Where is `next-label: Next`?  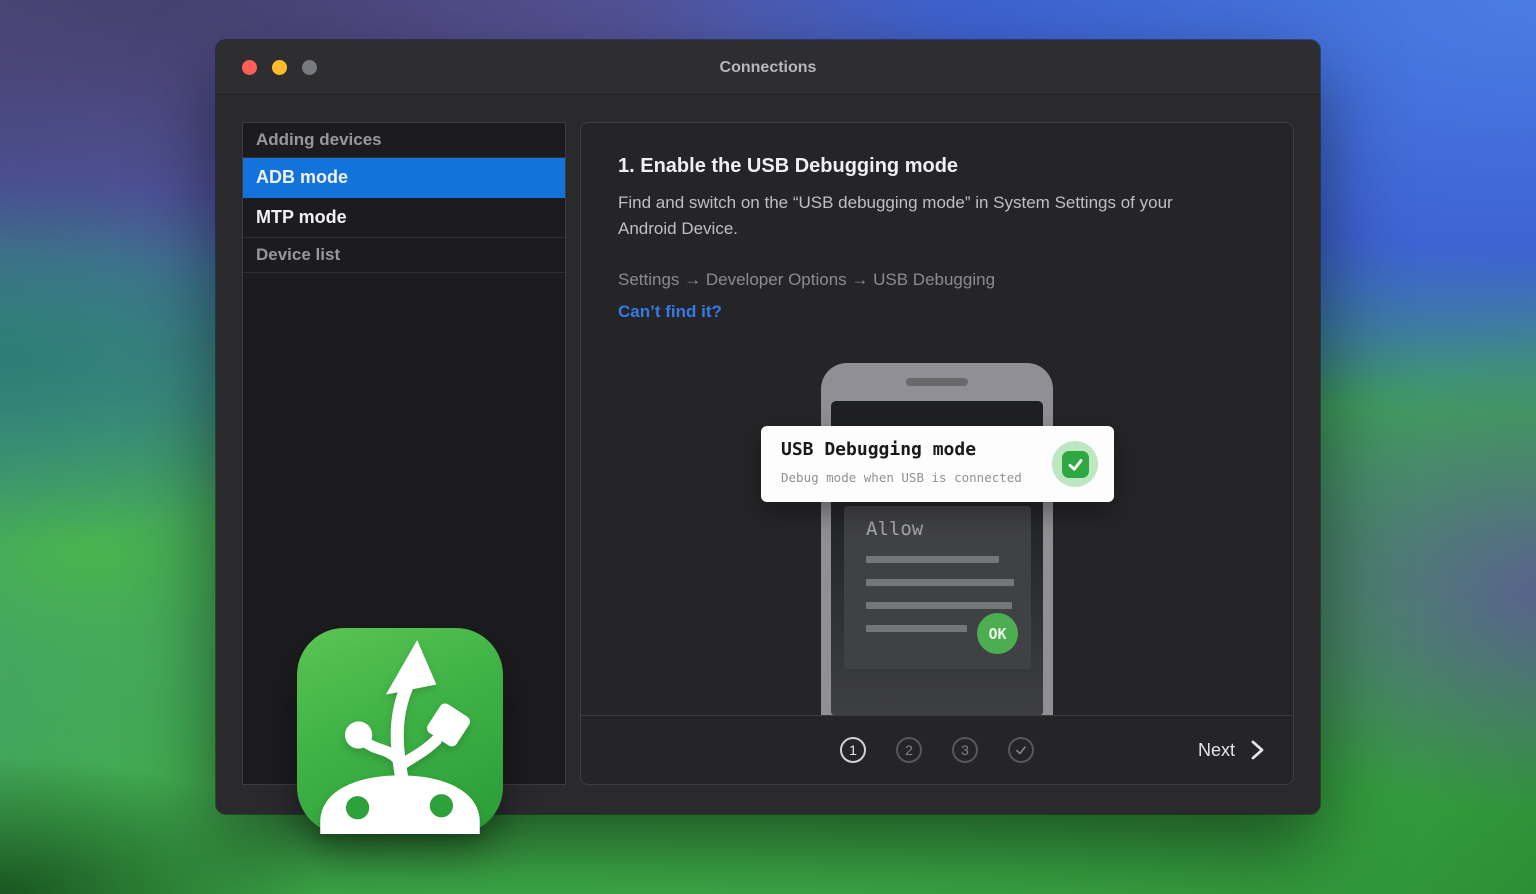
next-label: Next is located at coordinates (1216, 749).